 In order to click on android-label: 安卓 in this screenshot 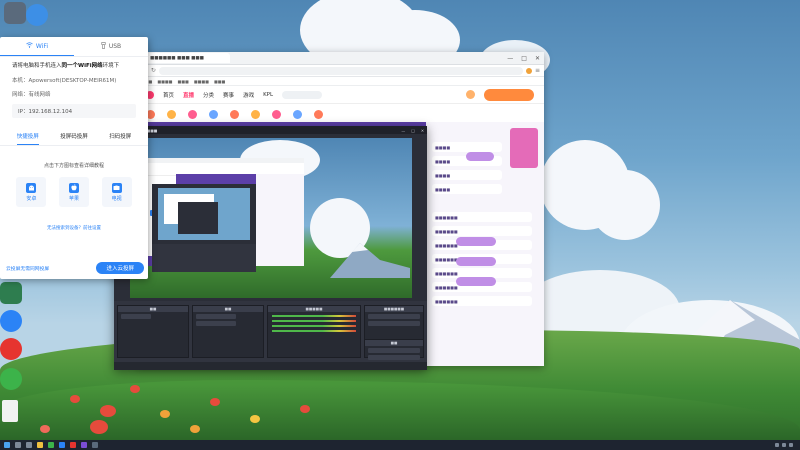, I will do `click(31, 198)`.